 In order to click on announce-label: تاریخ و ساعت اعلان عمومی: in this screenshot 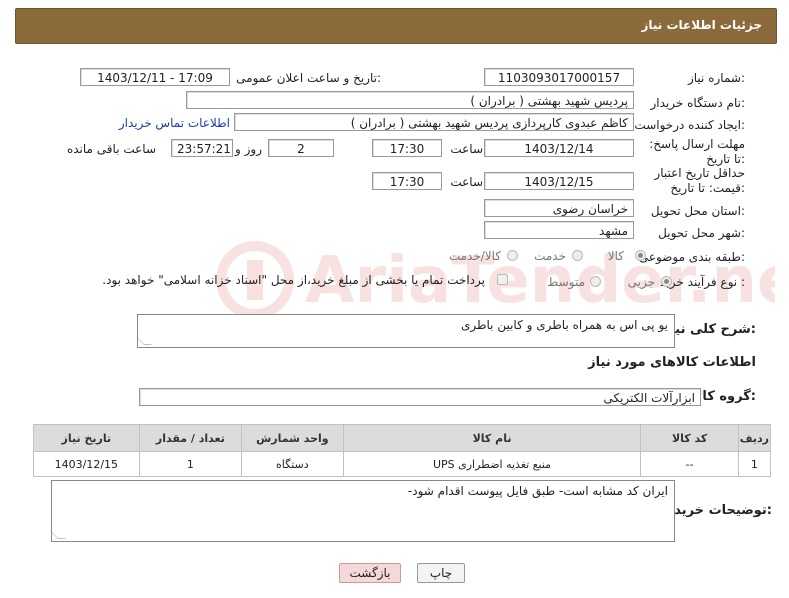, I will do `click(308, 78)`.